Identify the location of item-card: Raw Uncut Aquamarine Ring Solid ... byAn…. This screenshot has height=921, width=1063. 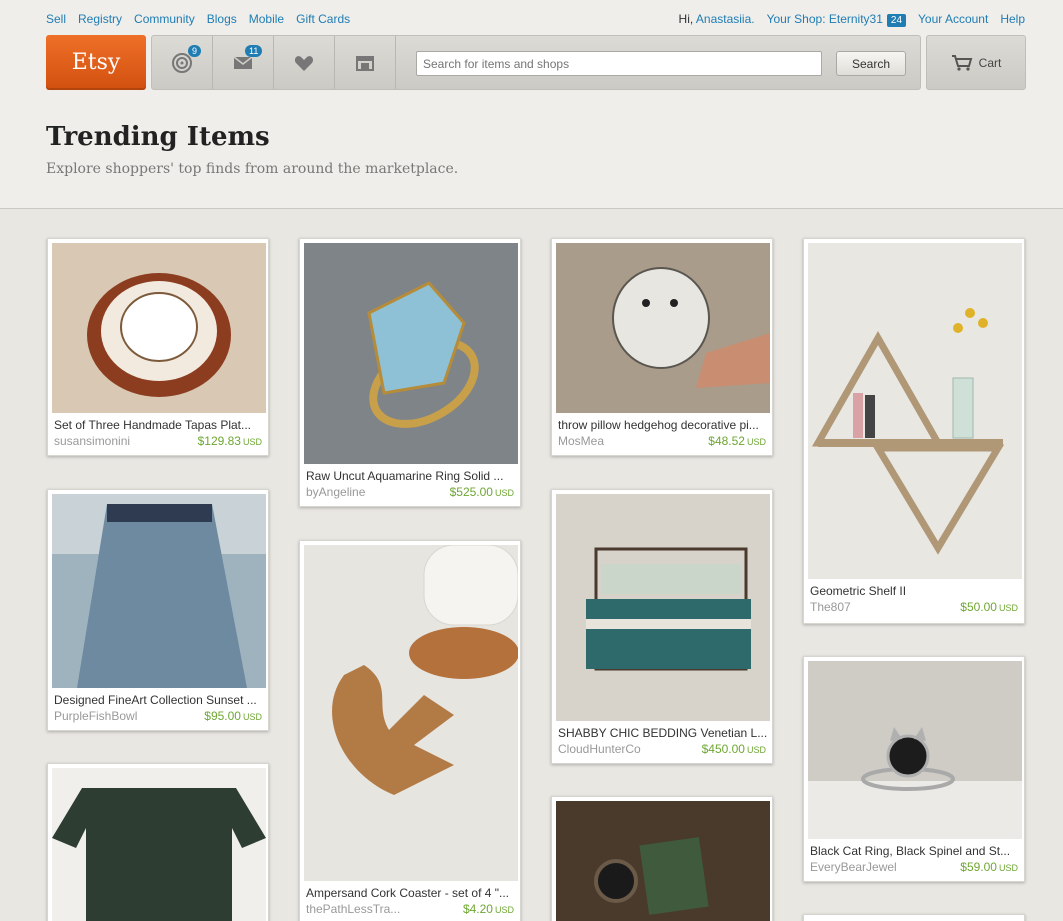
(410, 372).